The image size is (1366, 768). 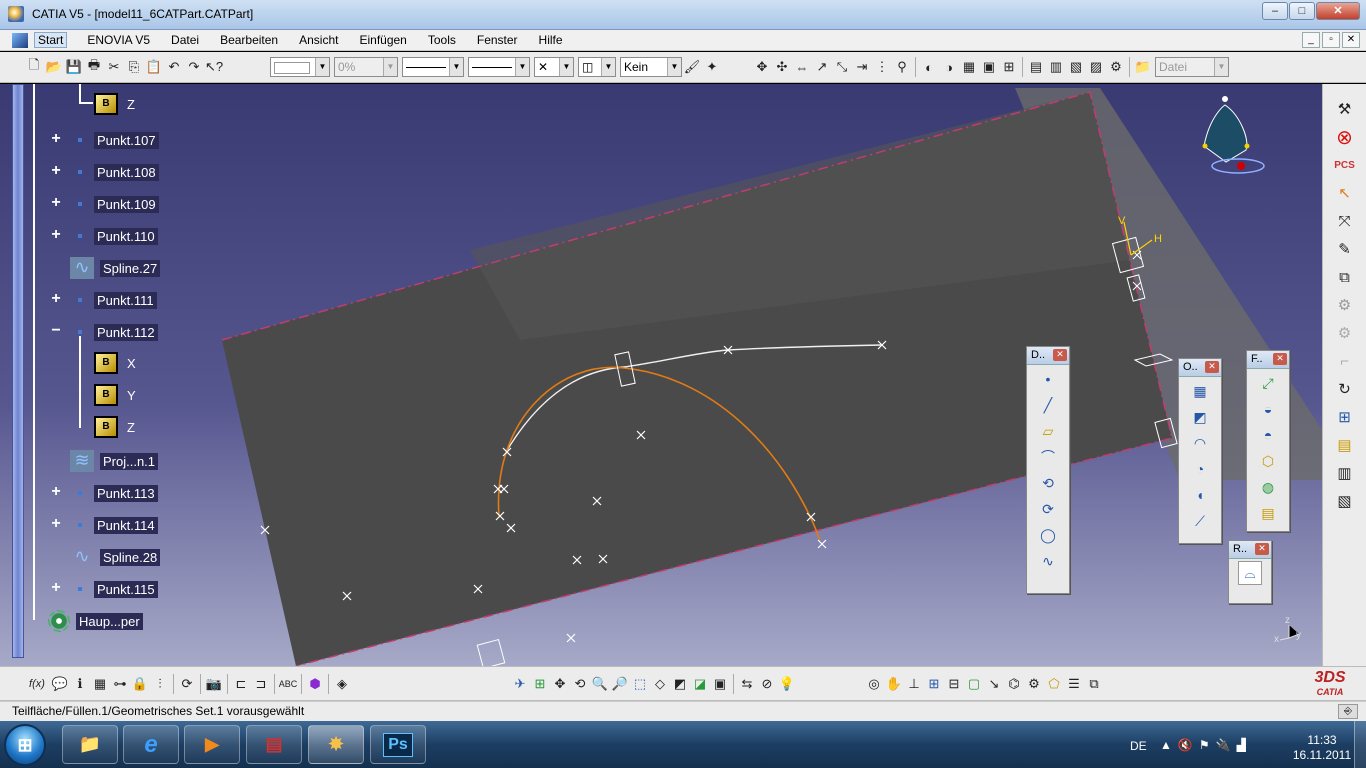 What do you see at coordinates (1143, 67) in the screenshot?
I see `folder-icon: 📁` at bounding box center [1143, 67].